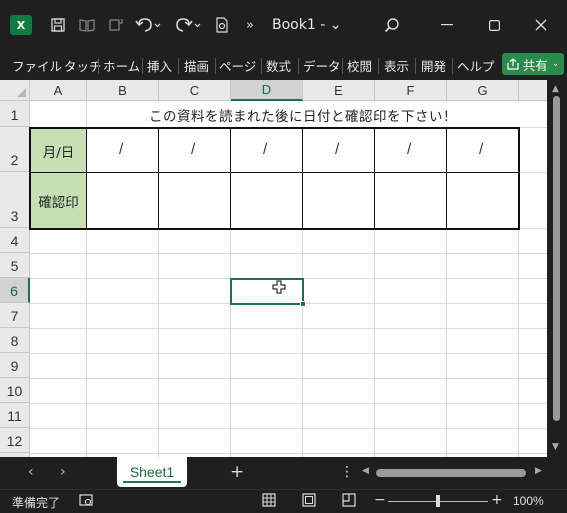  Describe the element at coordinates (58, 25) in the screenshot. I see `save-icon` at that location.